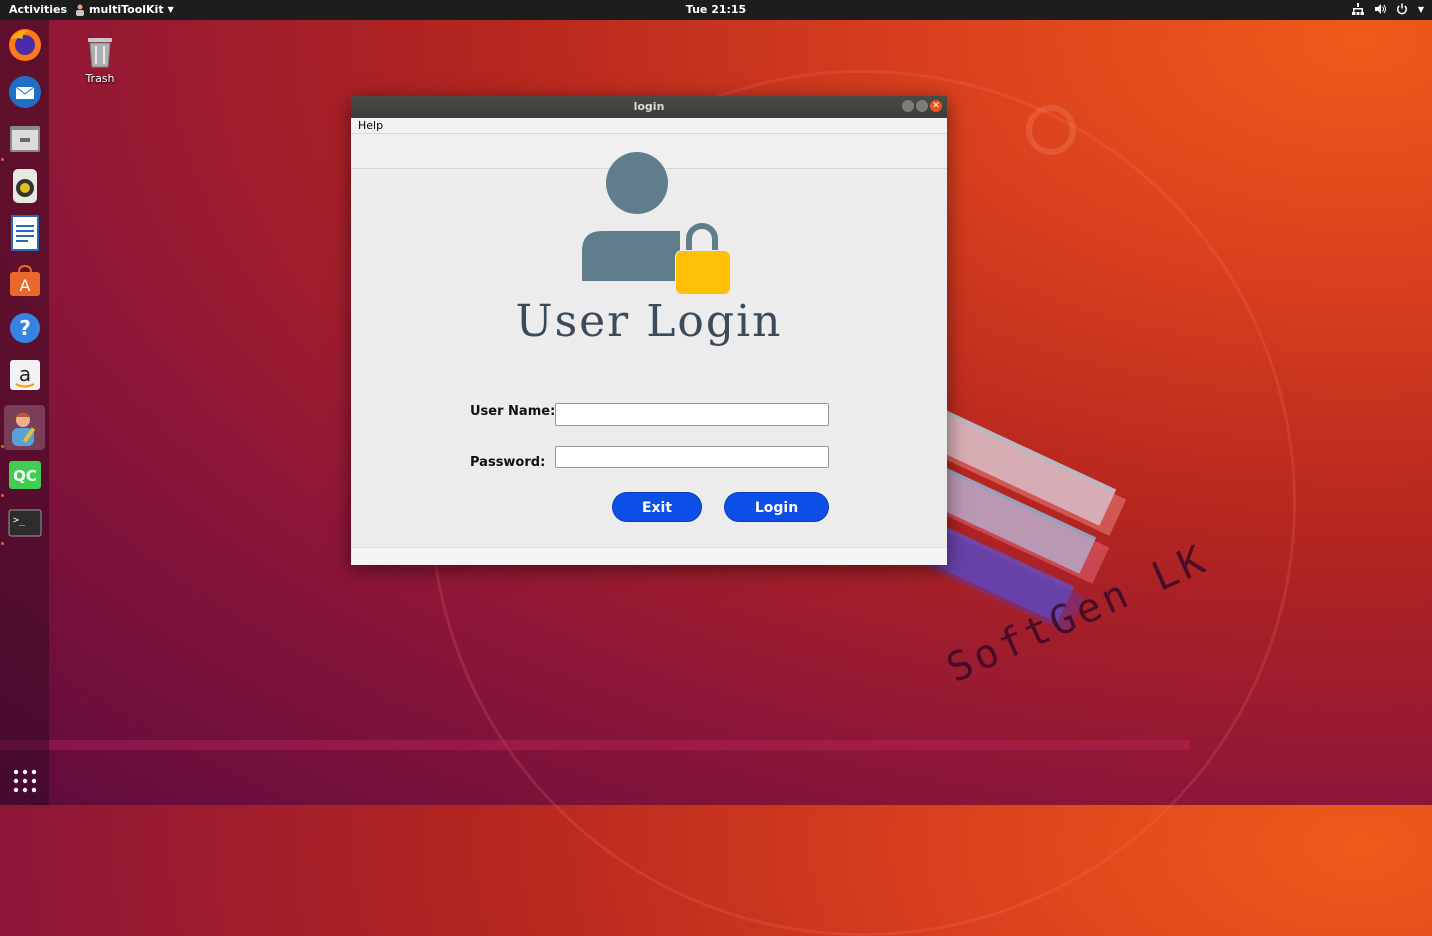  What do you see at coordinates (908, 106) in the screenshot?
I see `minimize-button` at bounding box center [908, 106].